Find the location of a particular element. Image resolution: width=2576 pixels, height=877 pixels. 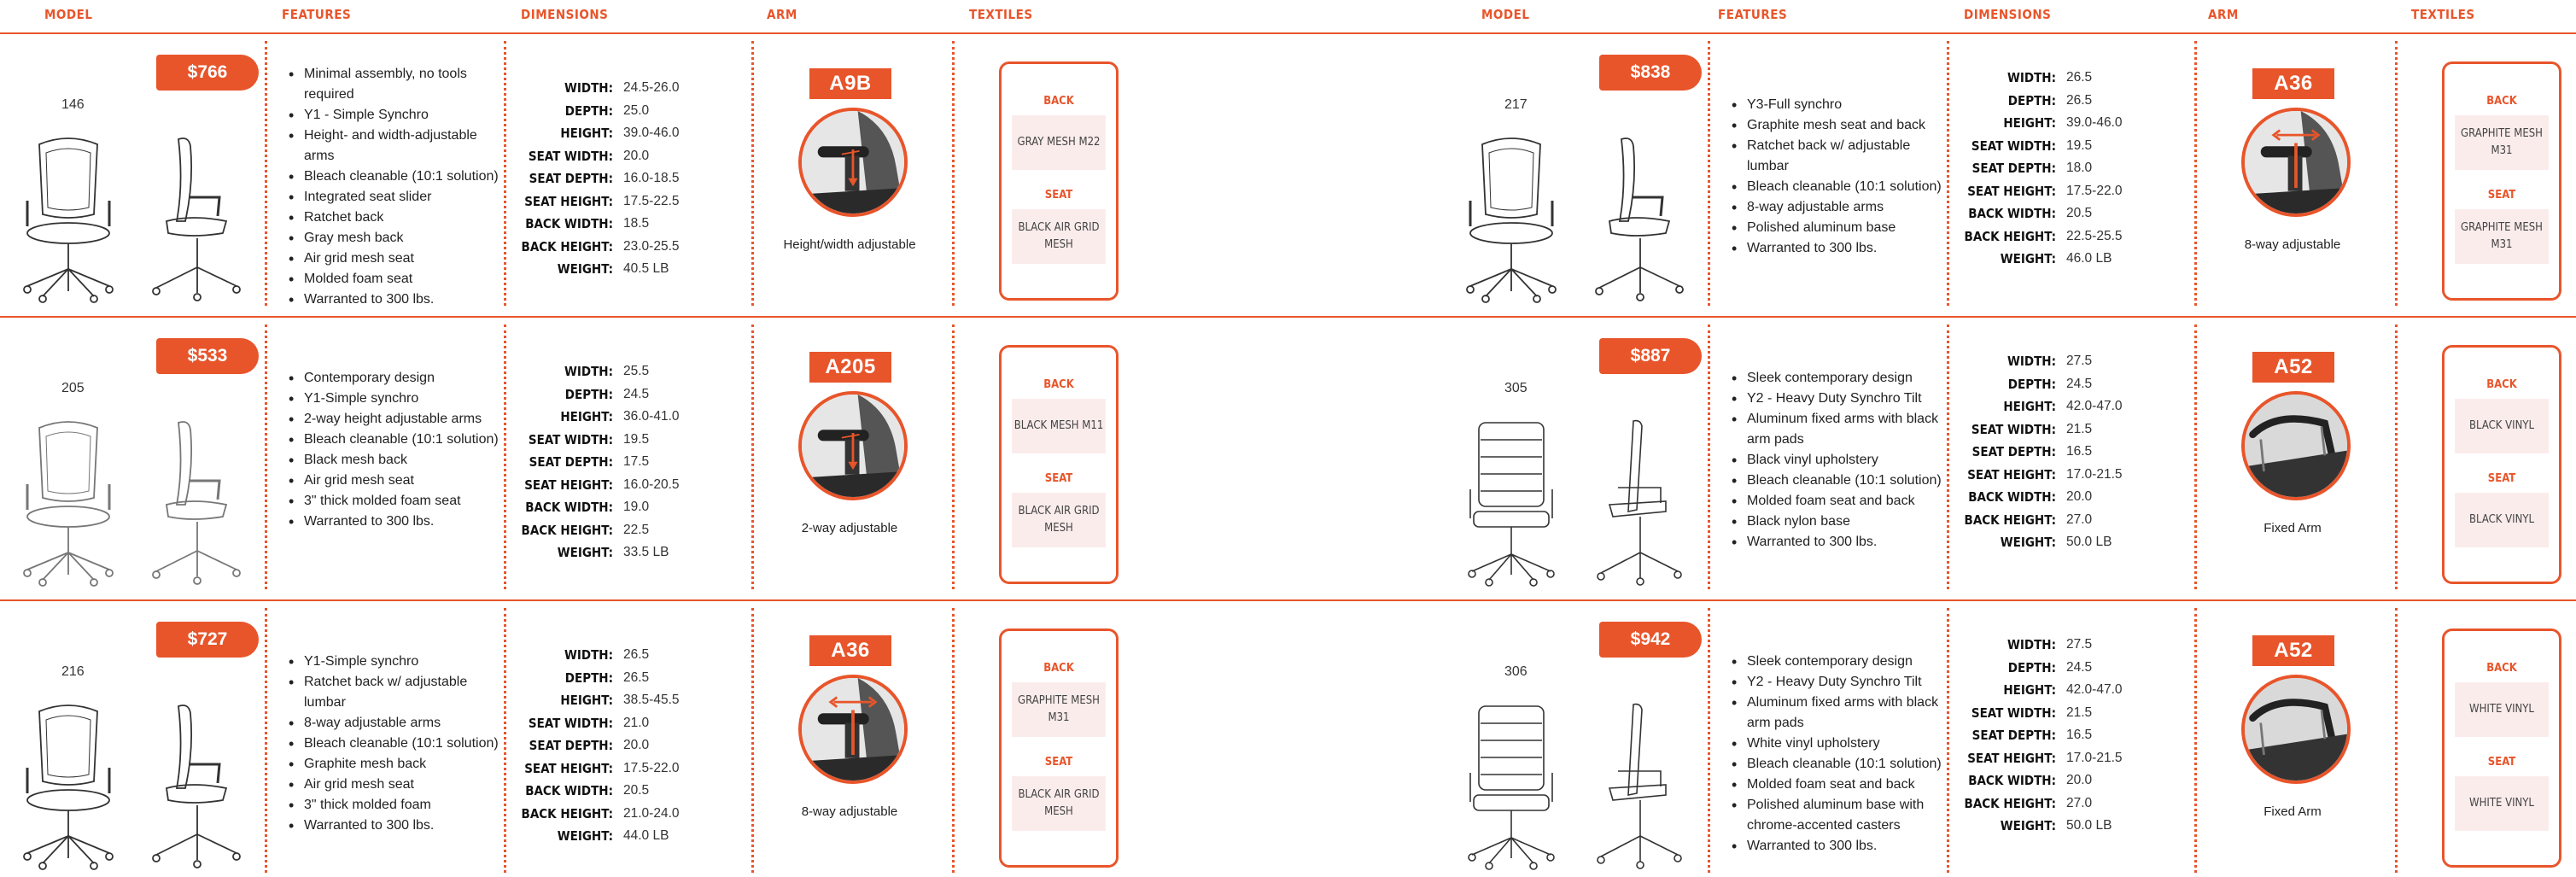

dimension-row: BACK HEIGHT: 22.5 is located at coordinates (623, 530).